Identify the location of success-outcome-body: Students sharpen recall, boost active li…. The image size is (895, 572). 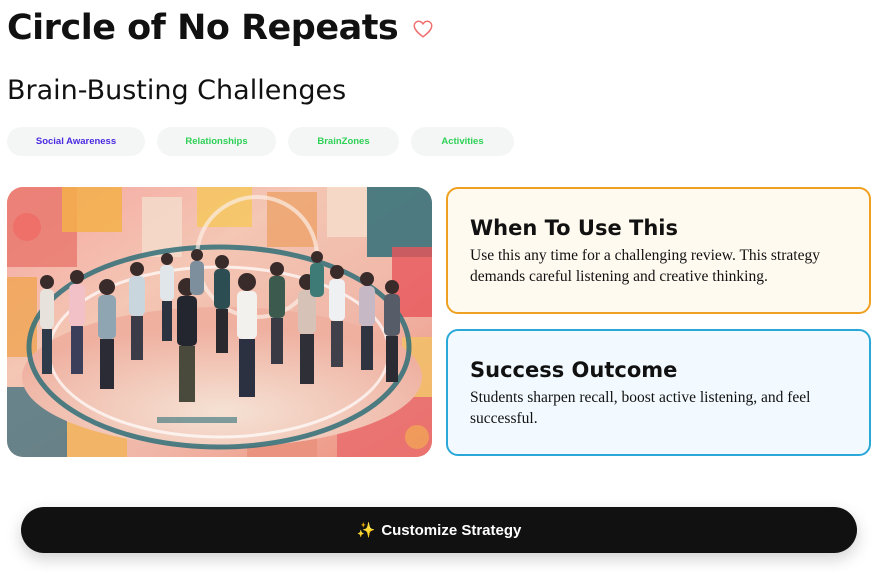
(640, 408).